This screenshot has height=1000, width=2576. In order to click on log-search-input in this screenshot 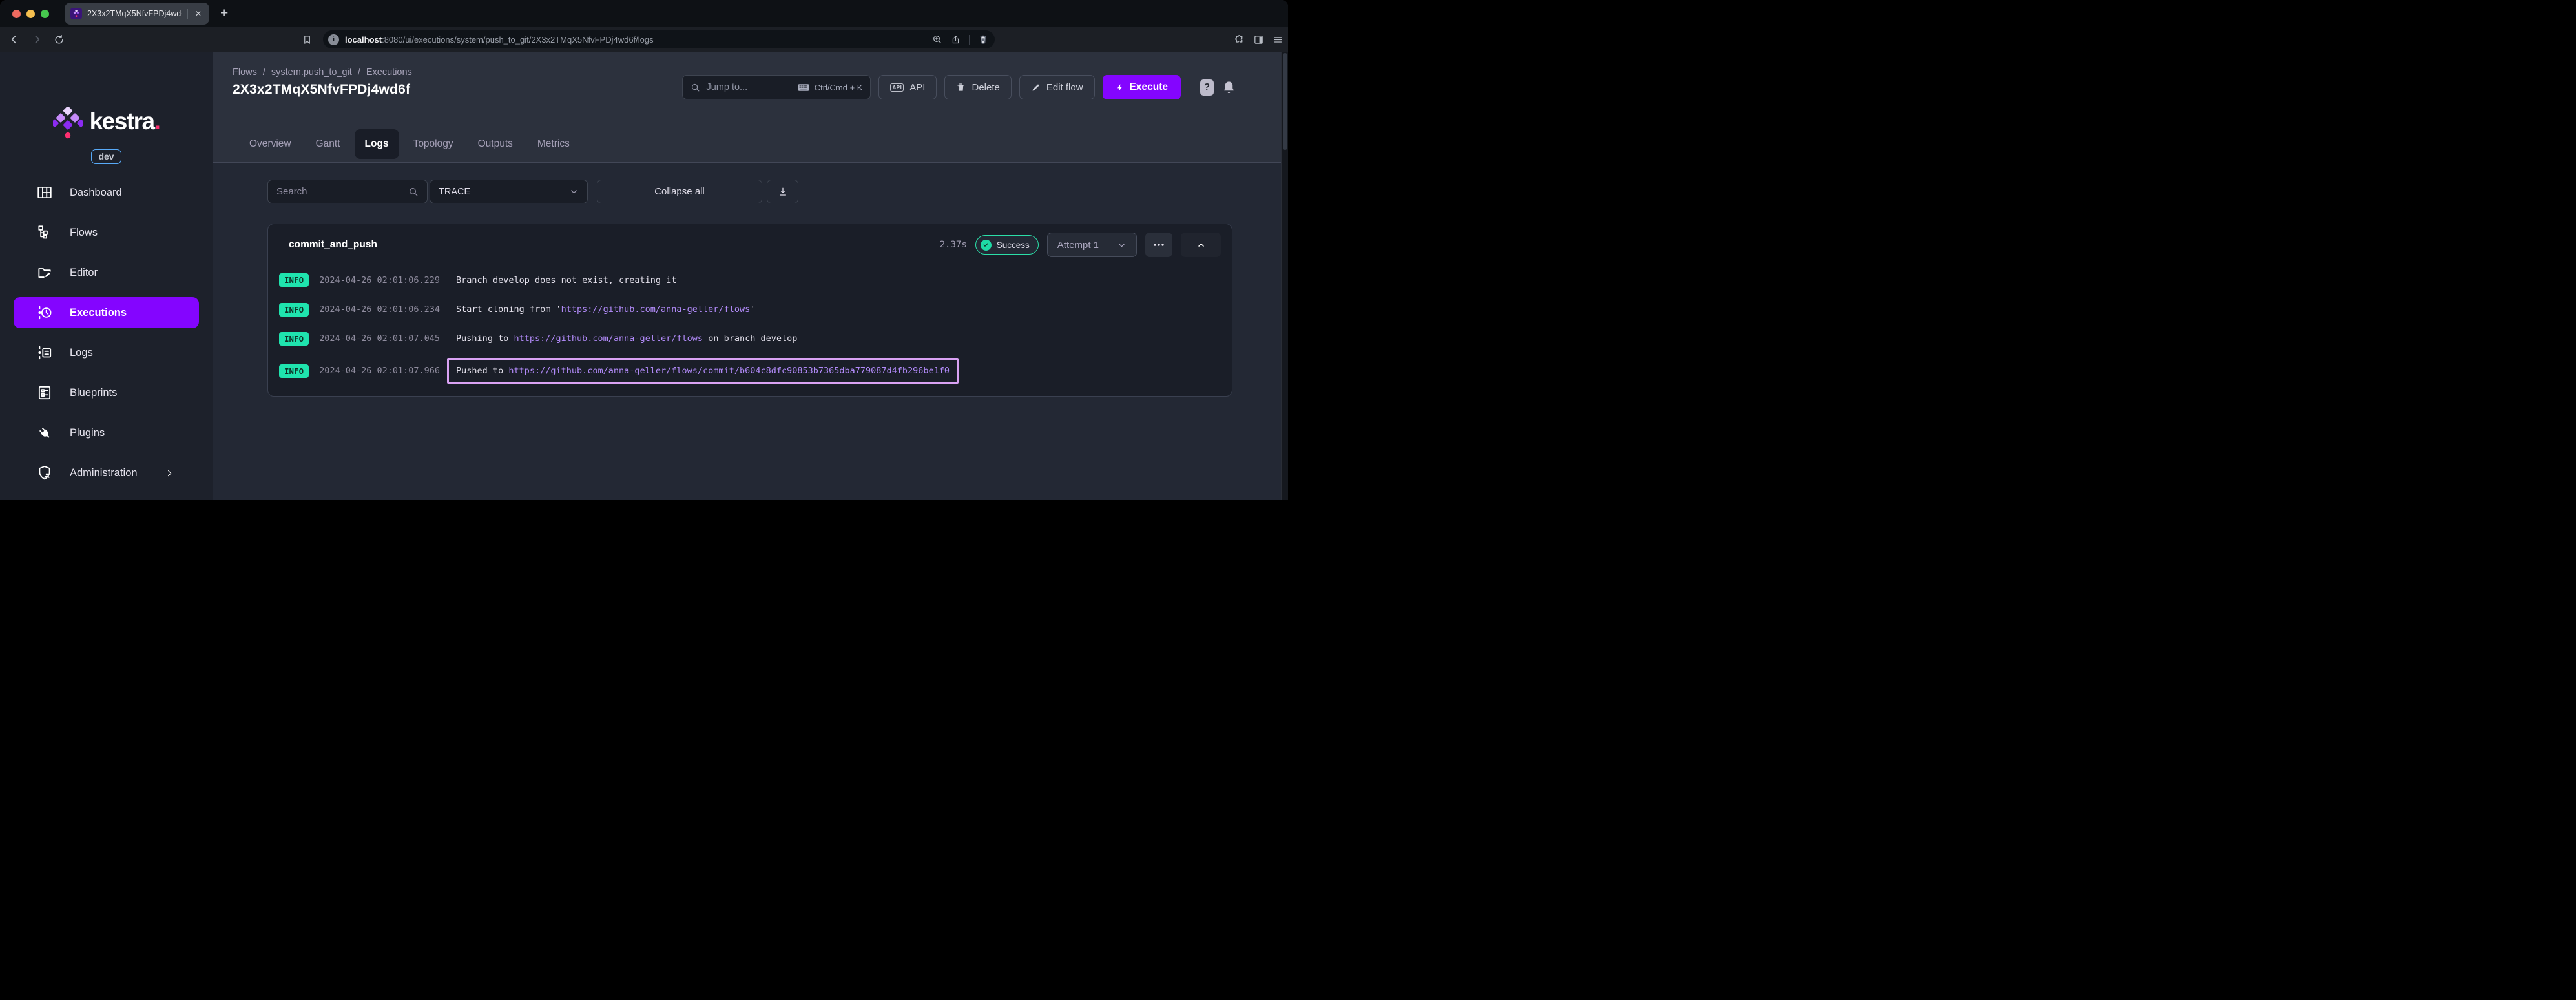, I will do `click(342, 191)`.